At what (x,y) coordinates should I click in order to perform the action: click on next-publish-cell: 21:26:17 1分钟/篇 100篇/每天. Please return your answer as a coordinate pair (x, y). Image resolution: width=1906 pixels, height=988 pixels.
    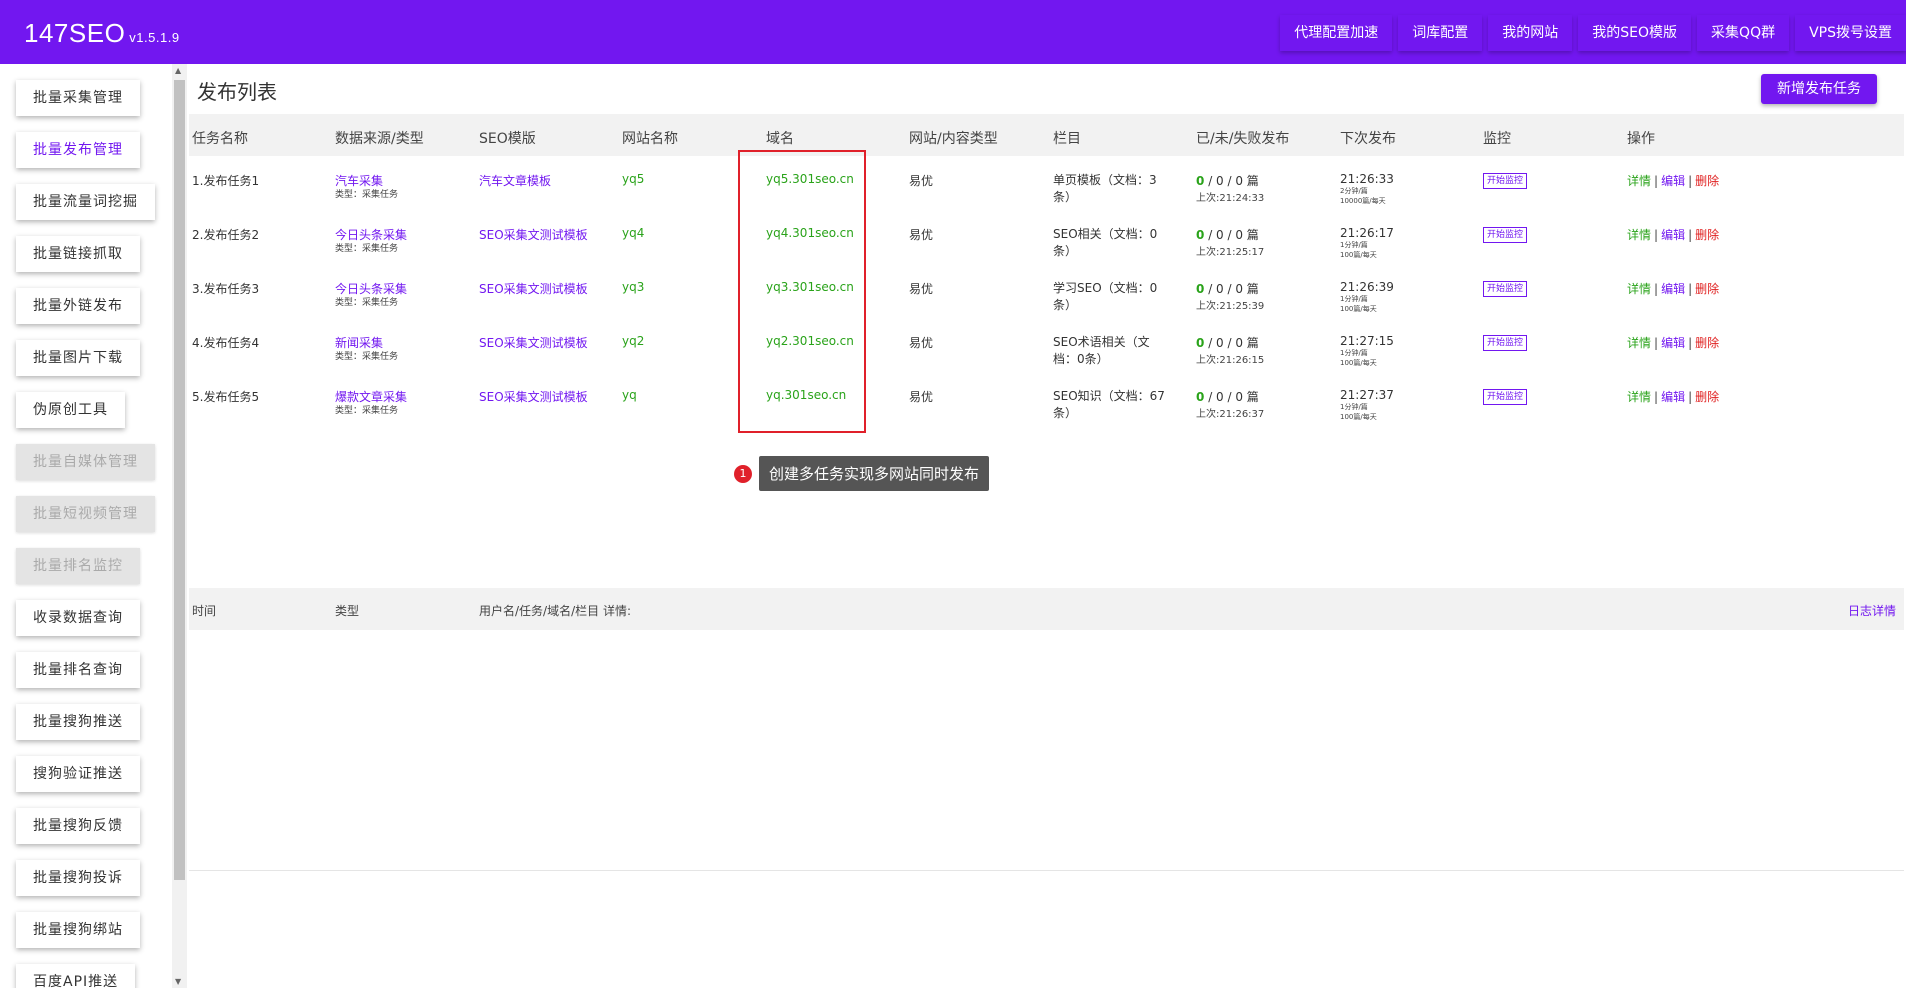
    Looking at the image, I should click on (1367, 243).